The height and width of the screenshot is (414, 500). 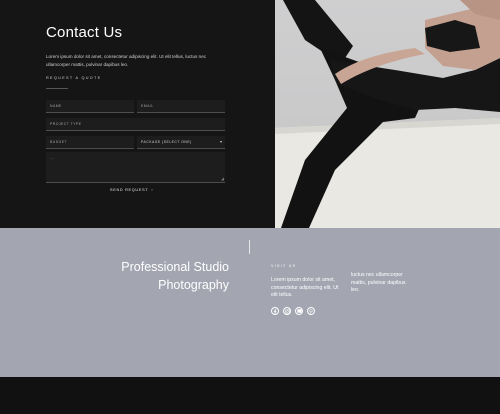 What do you see at coordinates (249, 247) in the screenshot?
I see `footer-divider` at bounding box center [249, 247].